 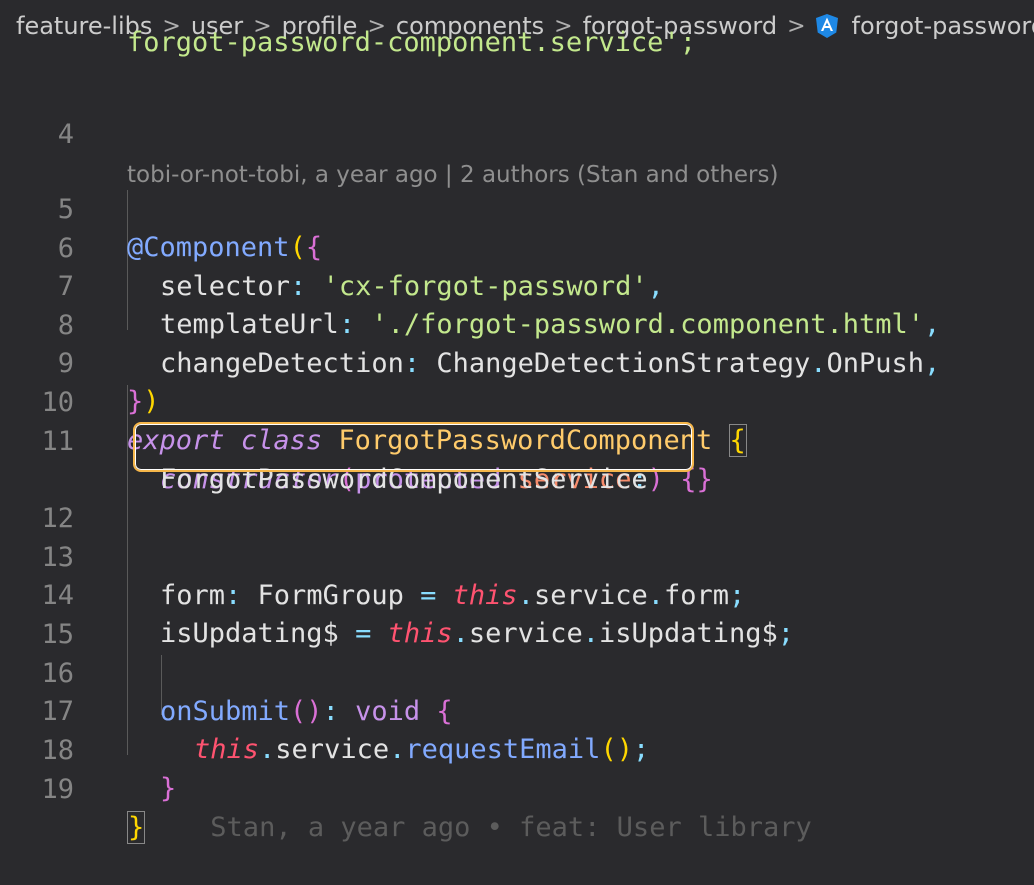 I want to click on code-line-wrapped: ForgotPasswordComponentService) {}, so click(x=436, y=479).